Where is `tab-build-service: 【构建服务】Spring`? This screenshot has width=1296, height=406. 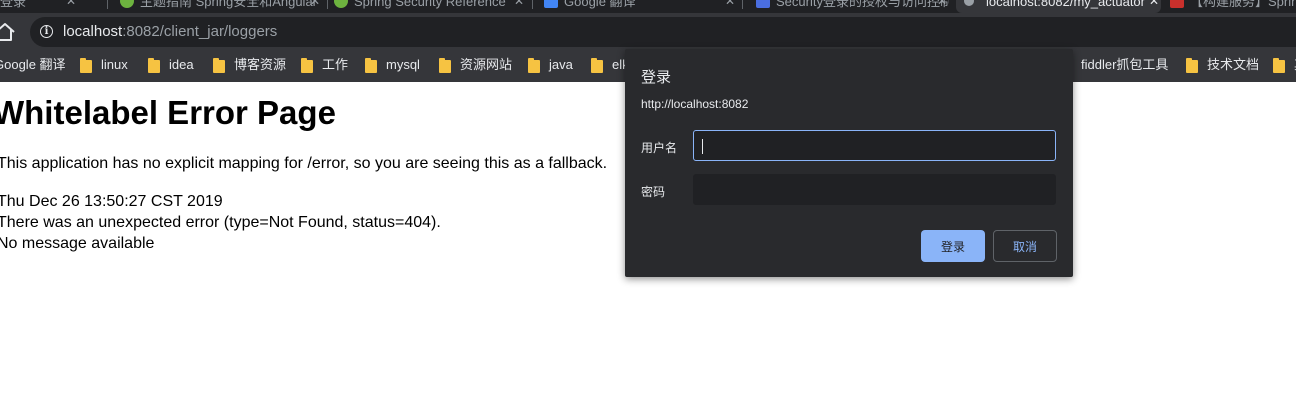
tab-build-service: 【构建服务】Spring is located at coordinates (1232, 6).